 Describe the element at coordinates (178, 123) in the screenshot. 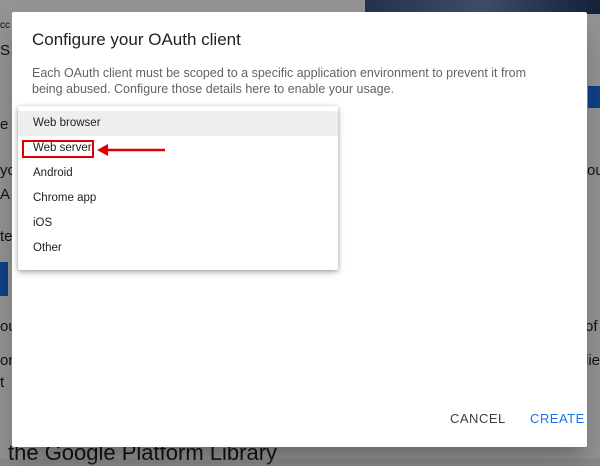

I see `menu-item-web-browser: Web browser` at that location.